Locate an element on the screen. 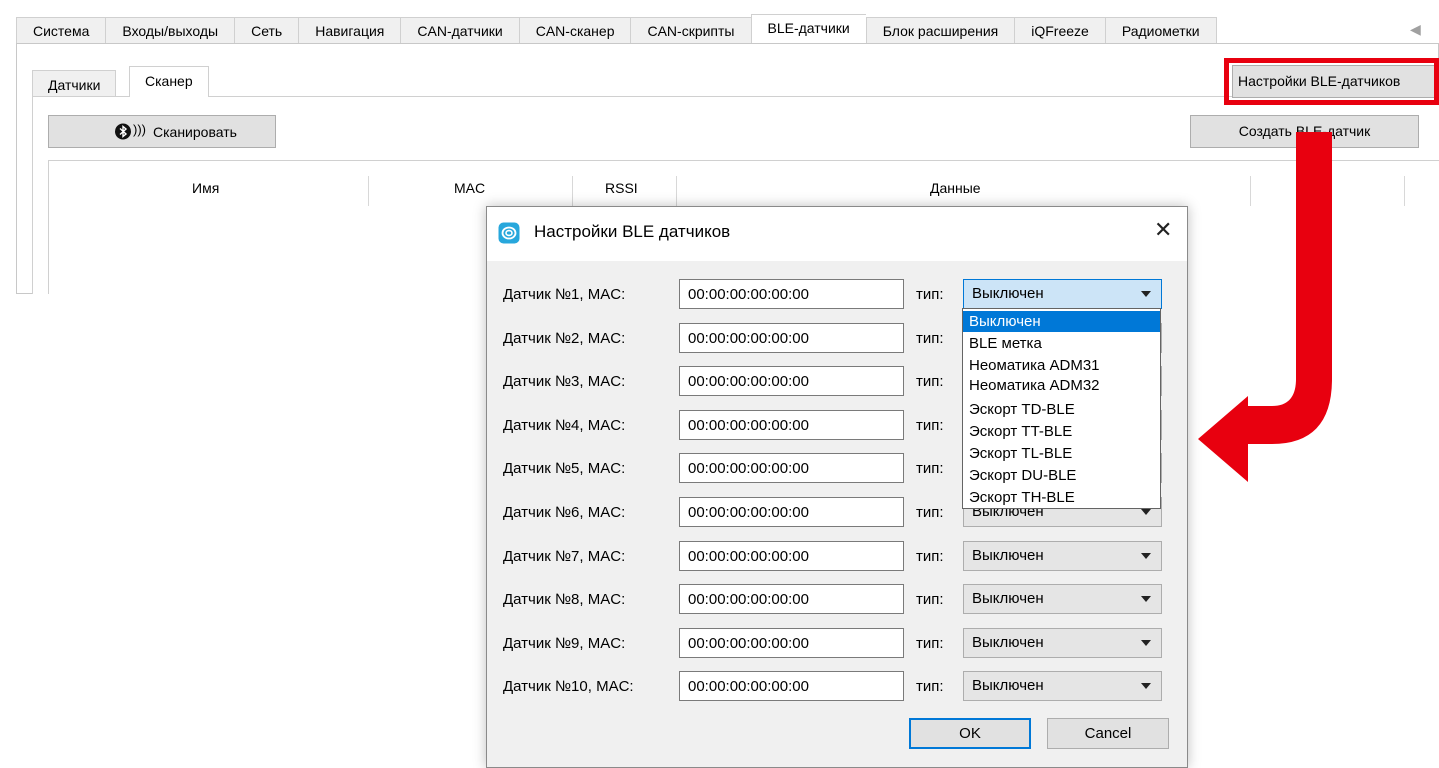 The height and width of the screenshot is (768, 1439). sensor-mac-label: Датчик №4, MAC: is located at coordinates (564, 425).